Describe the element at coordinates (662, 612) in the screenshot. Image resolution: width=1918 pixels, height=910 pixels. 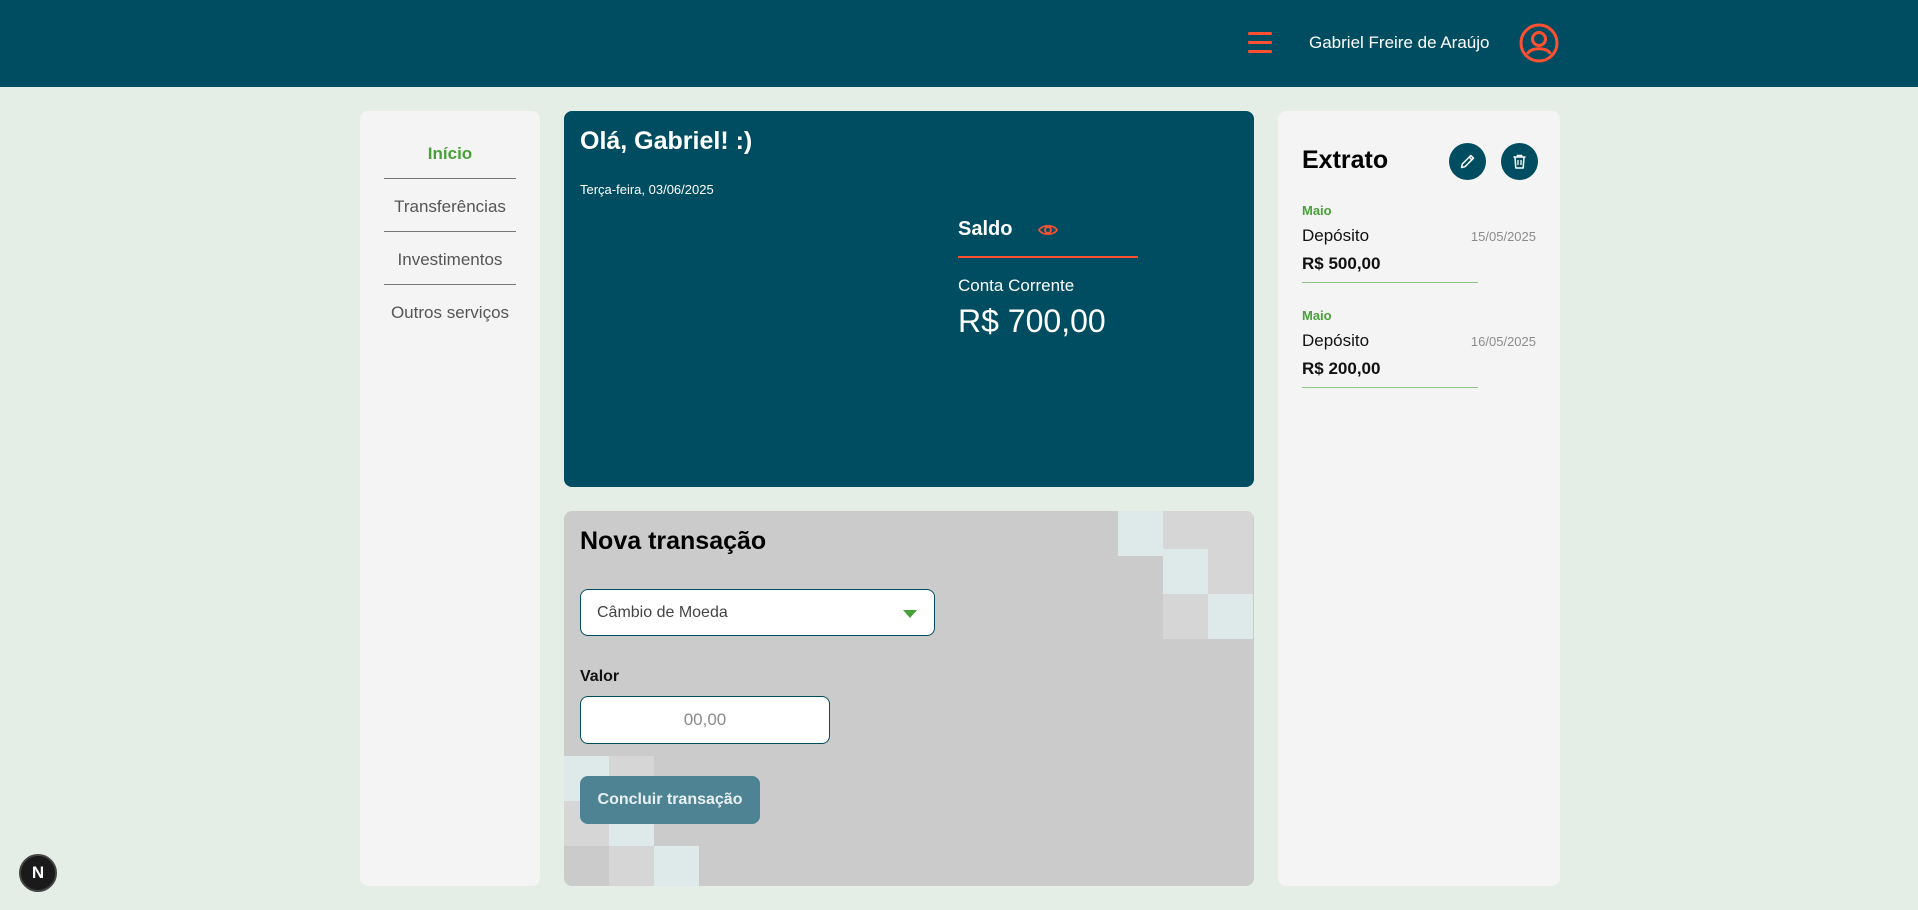
I see `transaction-type-value: Câmbio de Moeda` at that location.